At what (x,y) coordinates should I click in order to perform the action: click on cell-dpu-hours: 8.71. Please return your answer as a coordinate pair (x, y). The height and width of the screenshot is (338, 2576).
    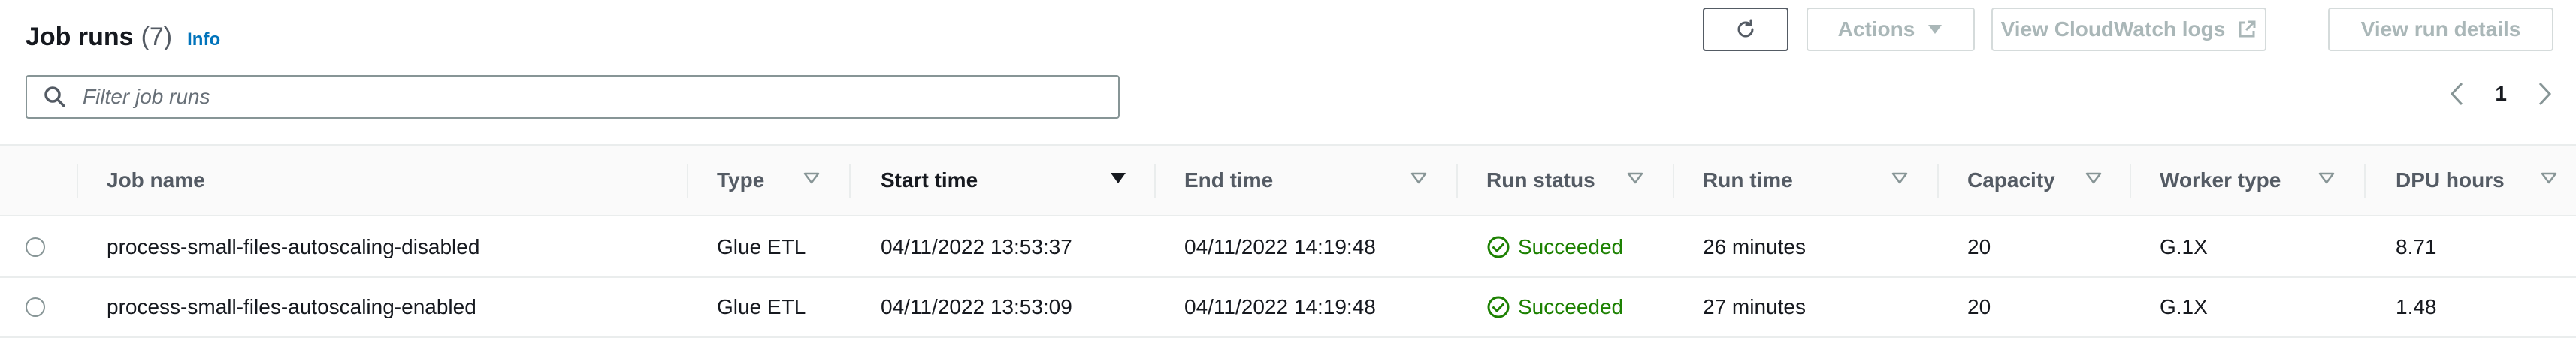
    Looking at the image, I should click on (2416, 246).